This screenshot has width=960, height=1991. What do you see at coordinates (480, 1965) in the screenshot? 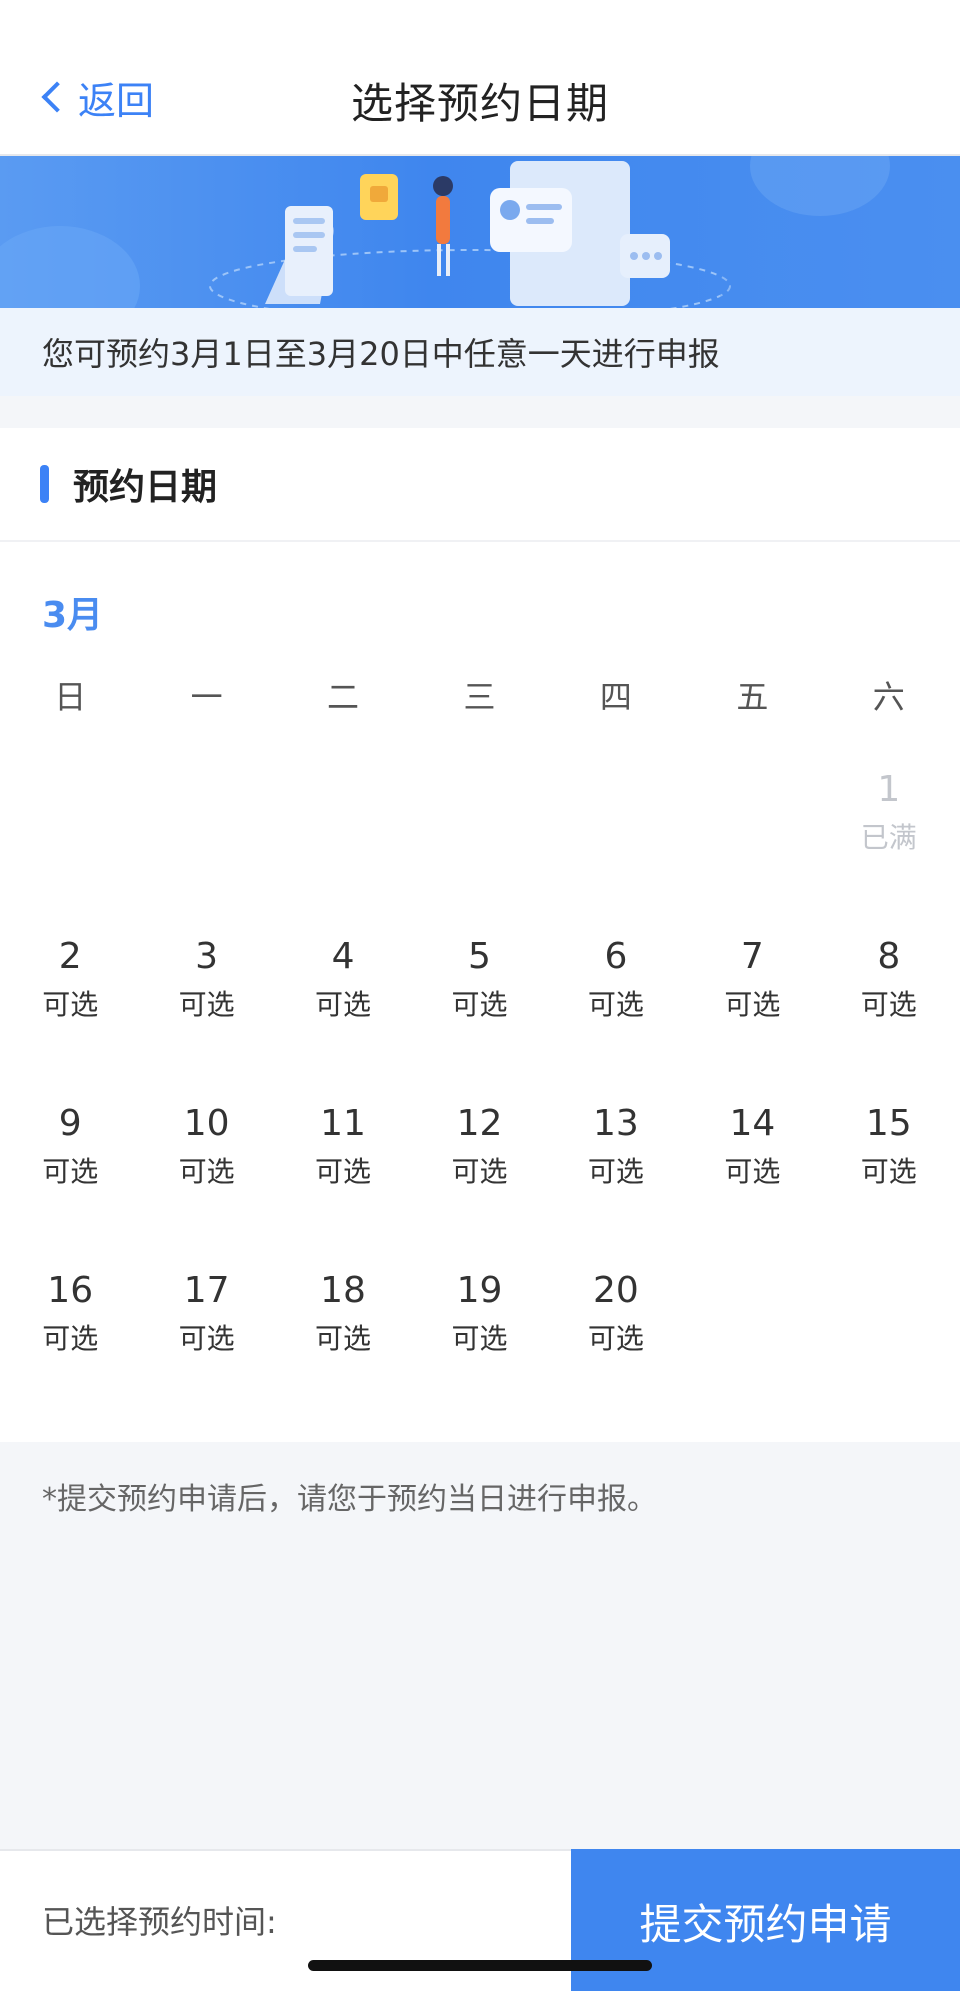
I see `home-indicator` at bounding box center [480, 1965].